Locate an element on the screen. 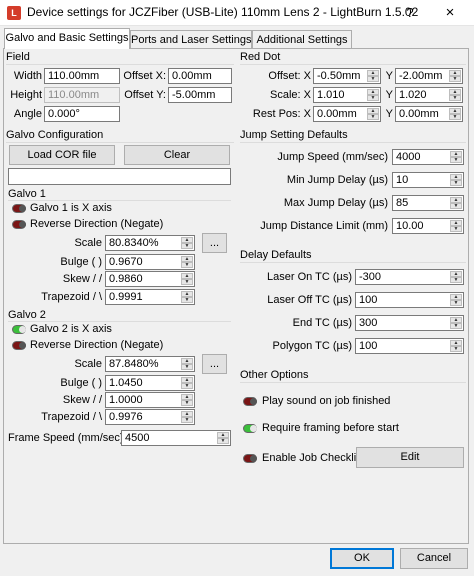 This screenshot has width=474, height=576. galvo1-title: Galvo 1 is located at coordinates (27, 194).